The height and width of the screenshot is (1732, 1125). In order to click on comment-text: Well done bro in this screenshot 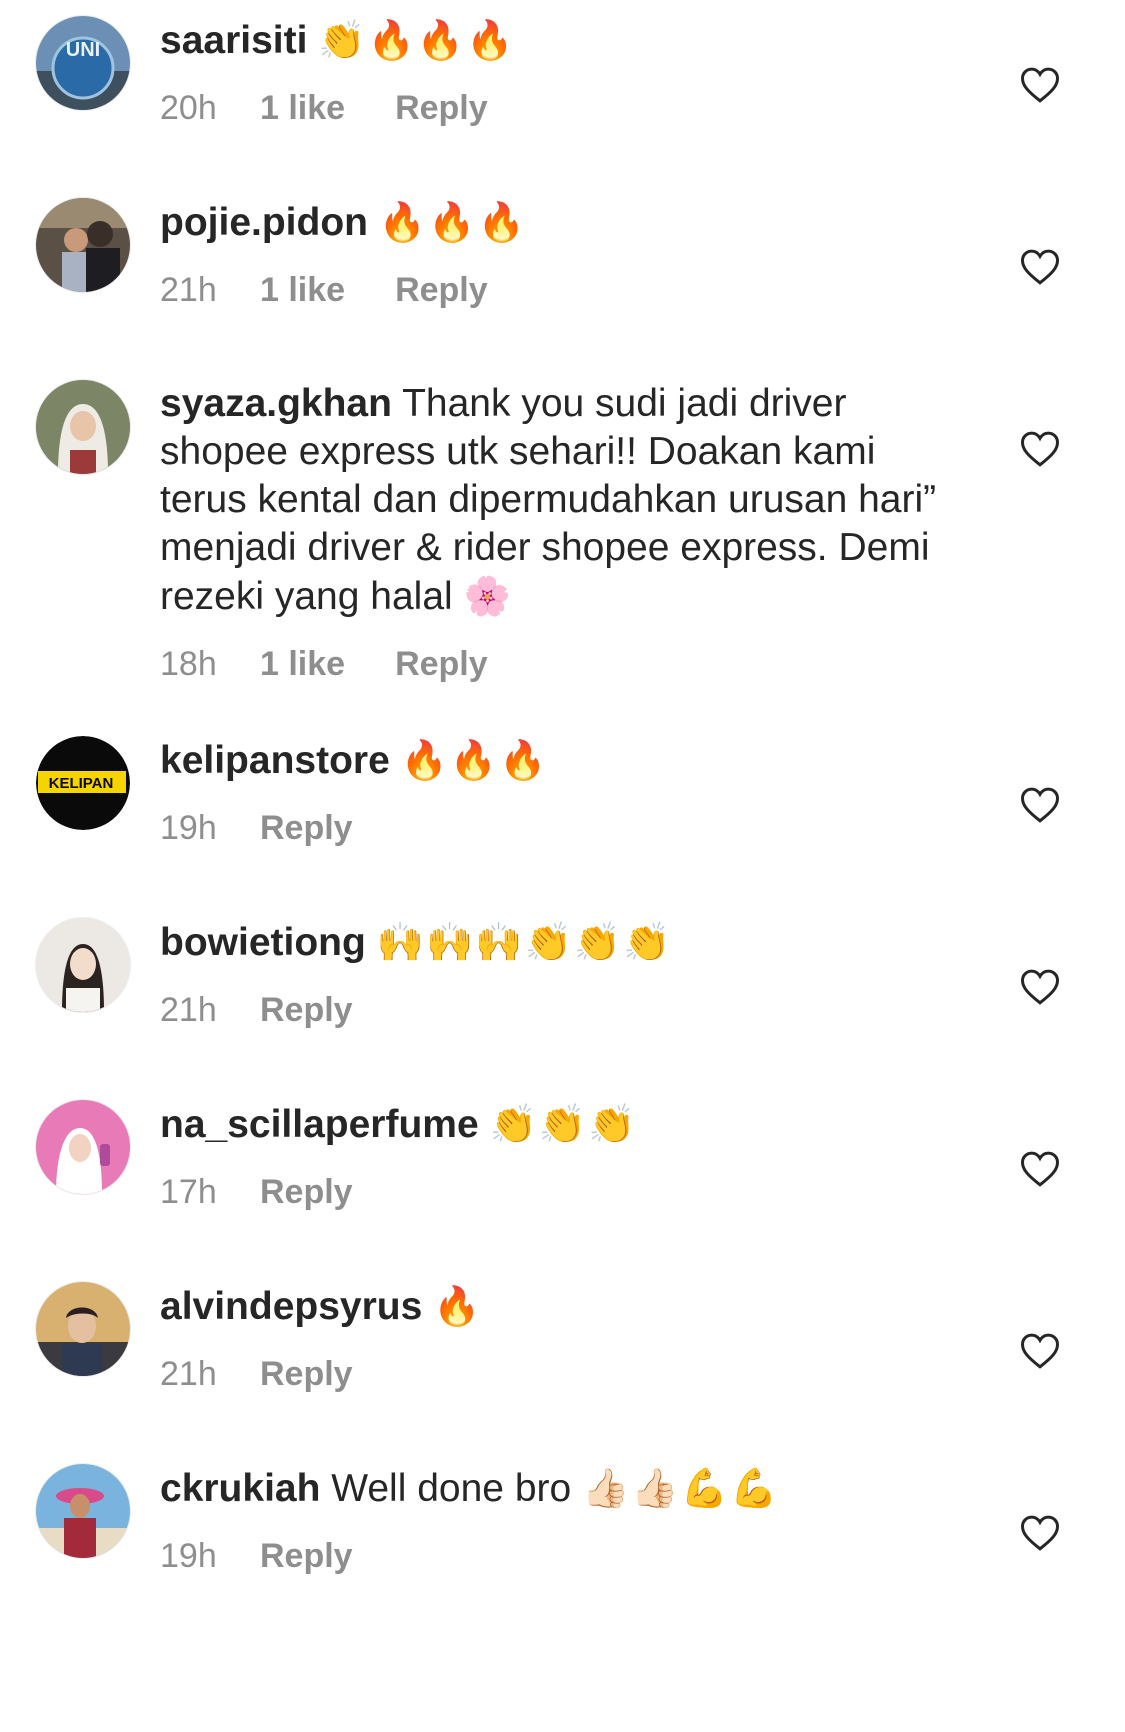, I will do `click(451, 1488)`.